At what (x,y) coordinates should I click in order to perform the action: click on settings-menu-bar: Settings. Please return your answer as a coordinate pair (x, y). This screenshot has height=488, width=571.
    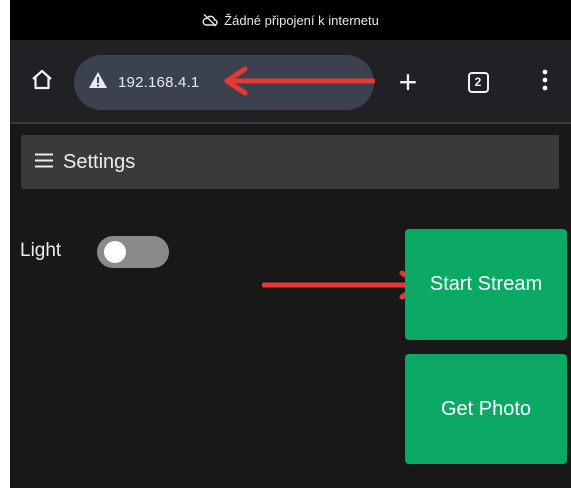
    Looking at the image, I should click on (290, 162).